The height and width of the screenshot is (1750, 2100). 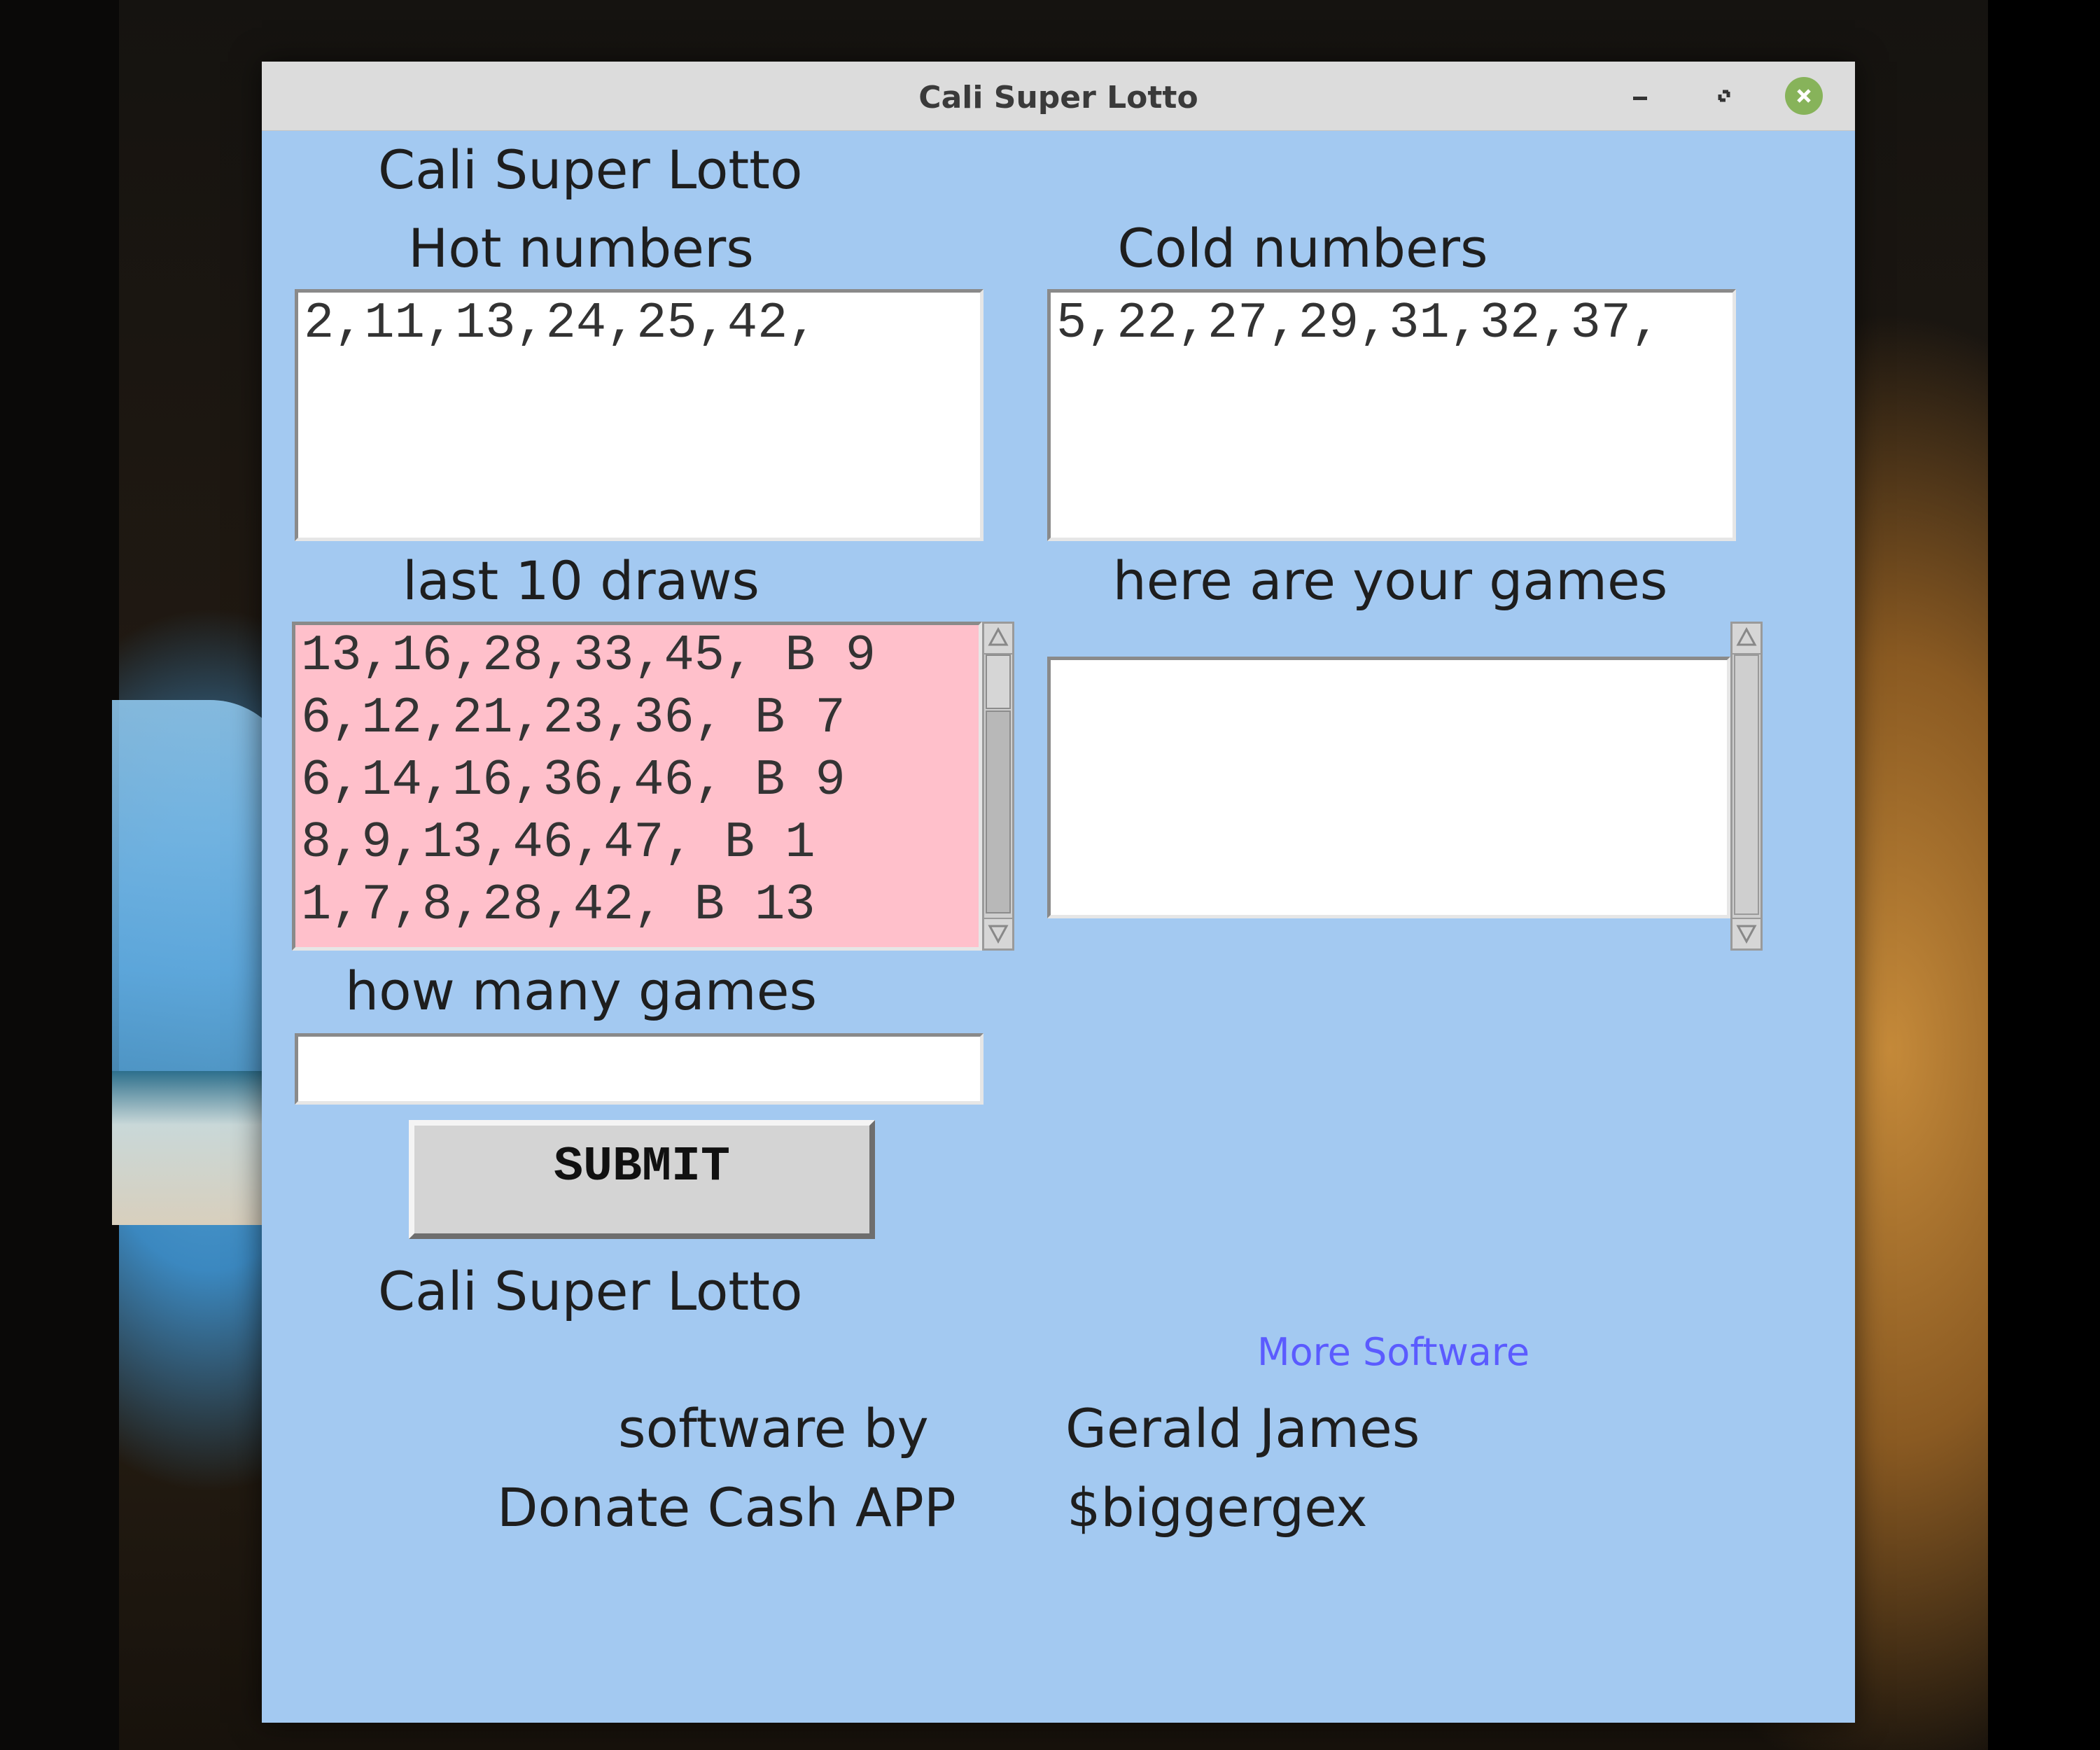 What do you see at coordinates (998, 681) in the screenshot?
I see `scrollbar-thumb` at bounding box center [998, 681].